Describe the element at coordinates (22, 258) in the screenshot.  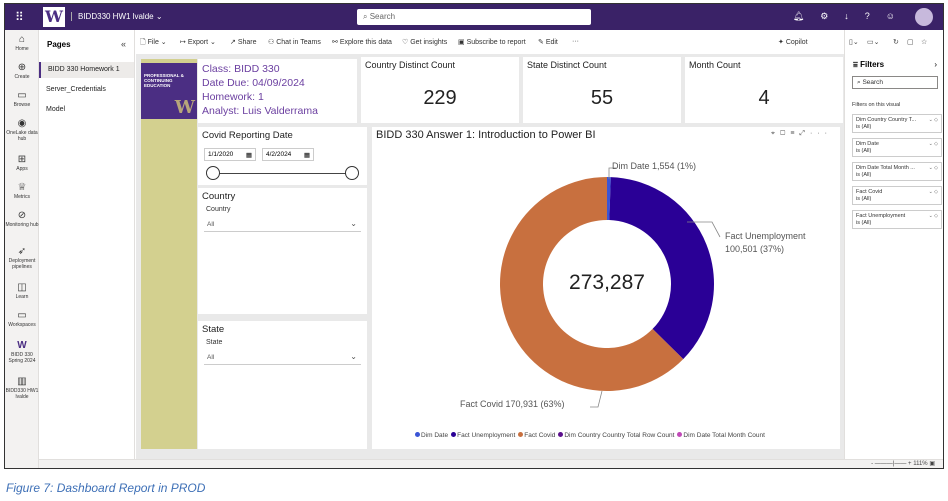
I see `nav-deployment: ➶ Deployment pipelines` at that location.